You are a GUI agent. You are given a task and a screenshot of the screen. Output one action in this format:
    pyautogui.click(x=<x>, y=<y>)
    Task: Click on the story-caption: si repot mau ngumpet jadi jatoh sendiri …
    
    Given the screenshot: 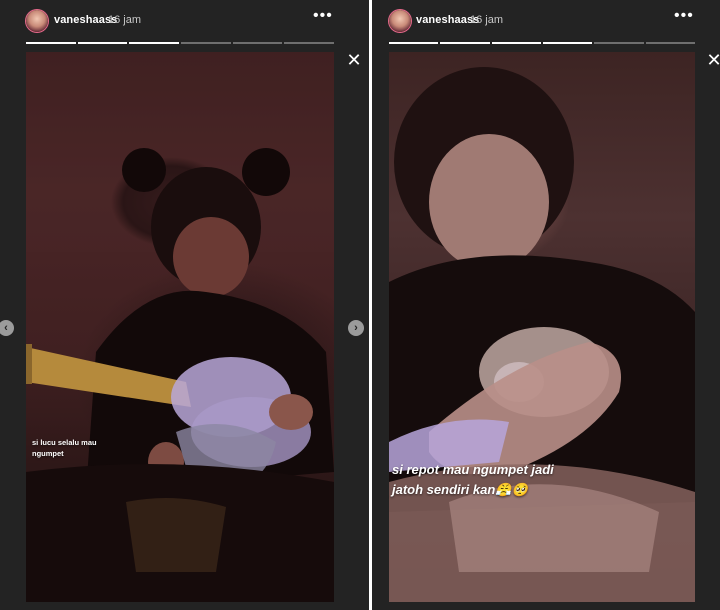 What is the action you would take?
    pyautogui.click(x=473, y=479)
    